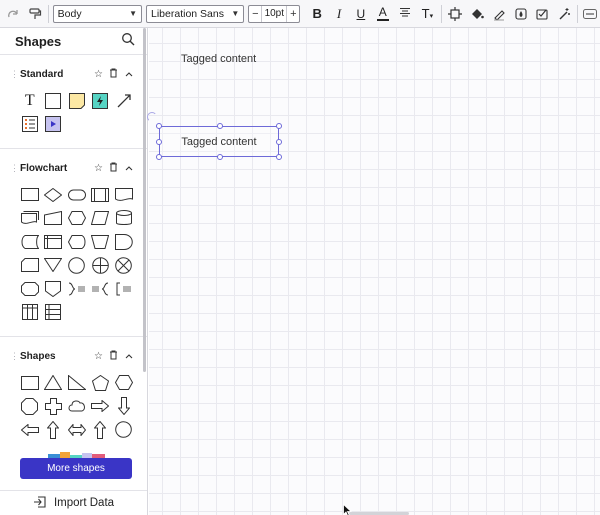 The width and height of the screenshot is (600, 515). I want to click on block-arrow-up-alt-shape, so click(101, 430).